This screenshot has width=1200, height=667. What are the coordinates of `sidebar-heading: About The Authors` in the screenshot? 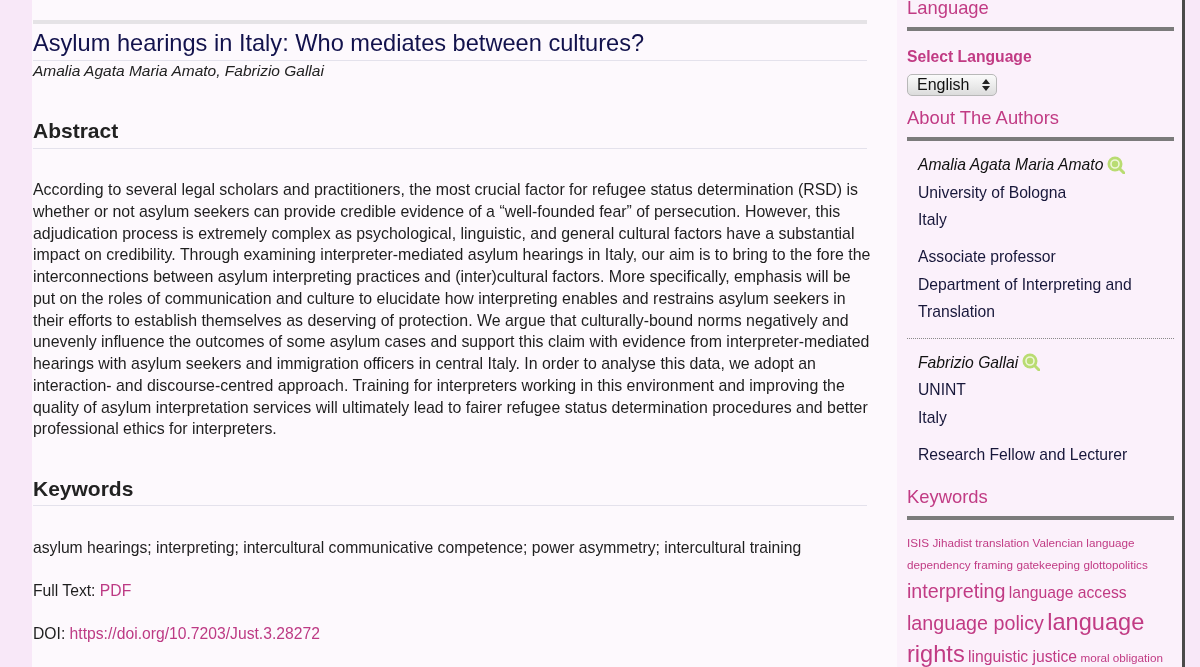 It's located at (983, 118).